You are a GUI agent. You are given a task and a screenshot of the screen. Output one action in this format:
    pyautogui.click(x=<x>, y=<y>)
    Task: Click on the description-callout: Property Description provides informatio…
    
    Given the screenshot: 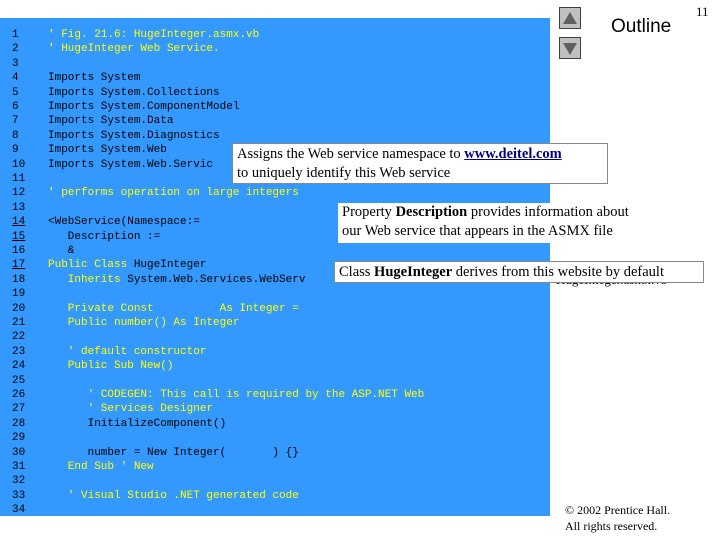 What is the action you would take?
    pyautogui.click(x=505, y=223)
    